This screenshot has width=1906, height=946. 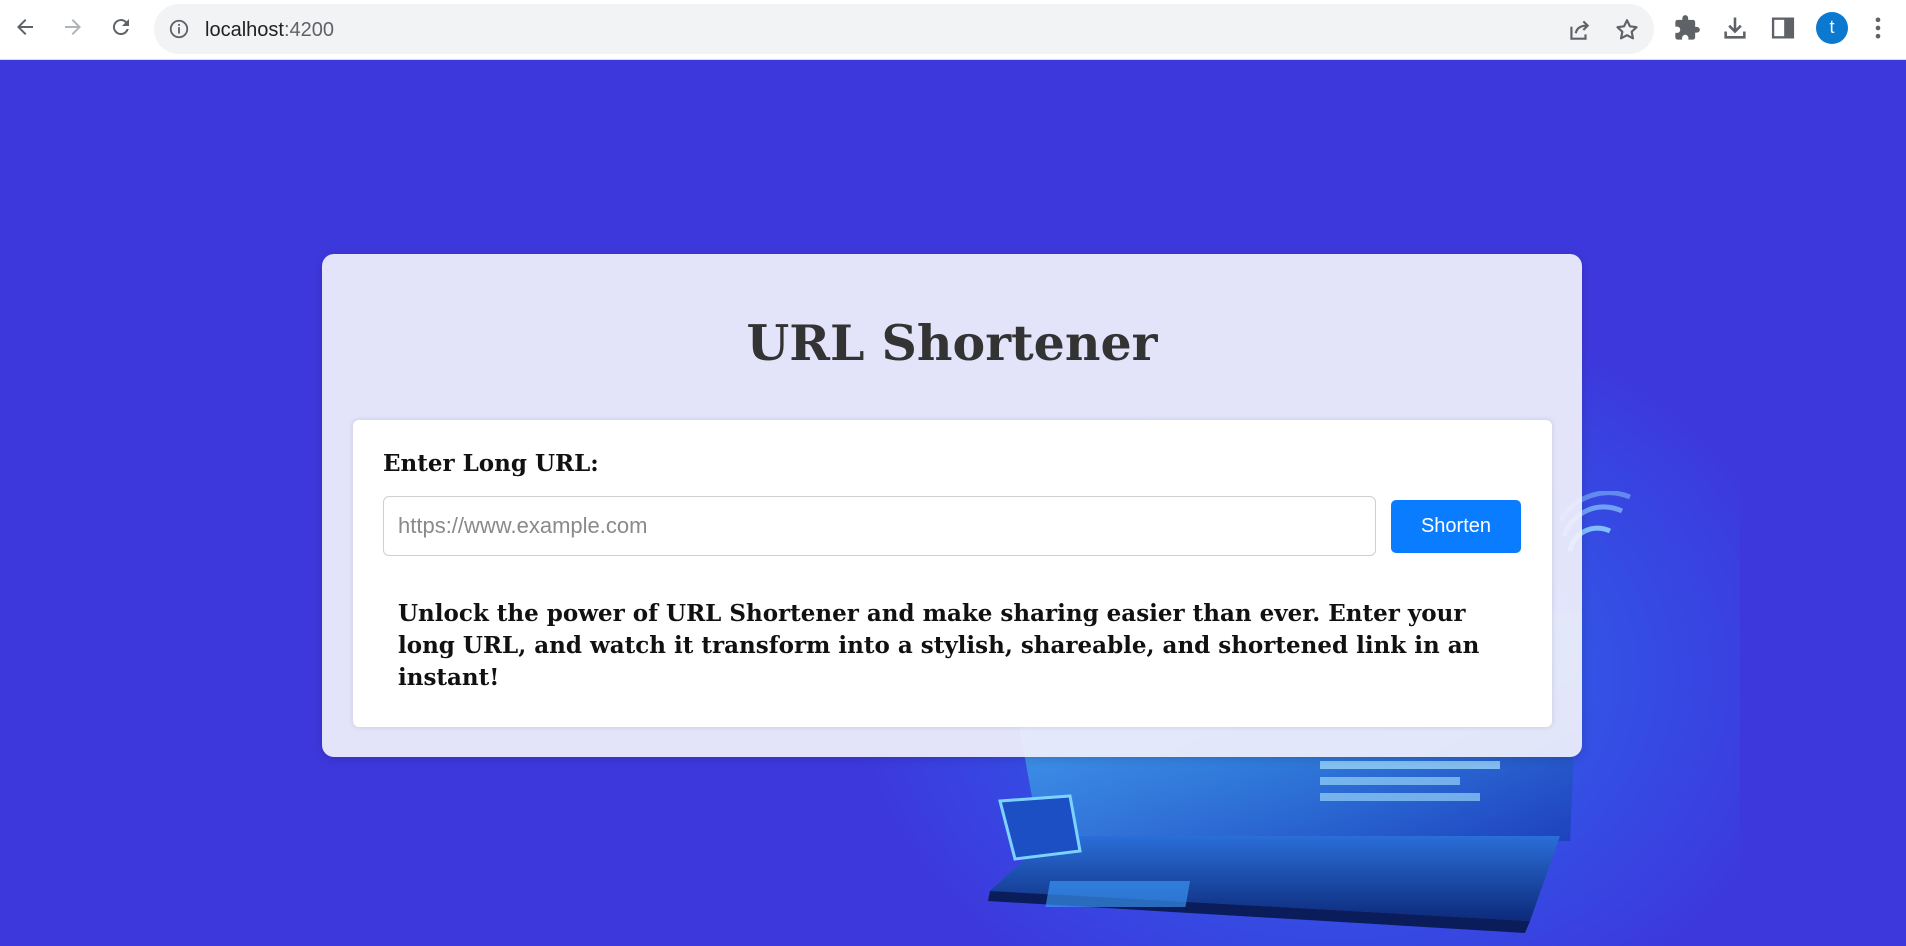 I want to click on forward-button, so click(x=73, y=27).